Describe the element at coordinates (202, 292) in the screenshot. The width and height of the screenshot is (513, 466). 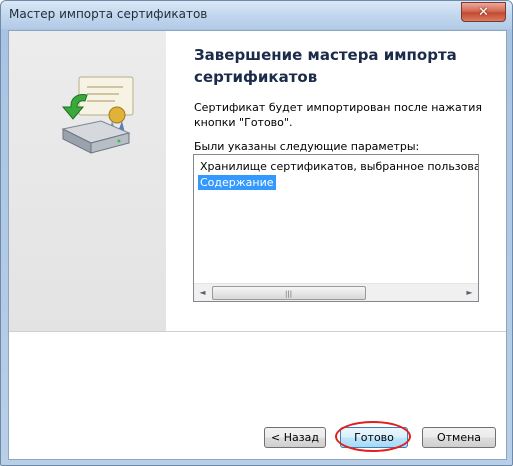
I see `scroll-left-icon: ◄` at that location.